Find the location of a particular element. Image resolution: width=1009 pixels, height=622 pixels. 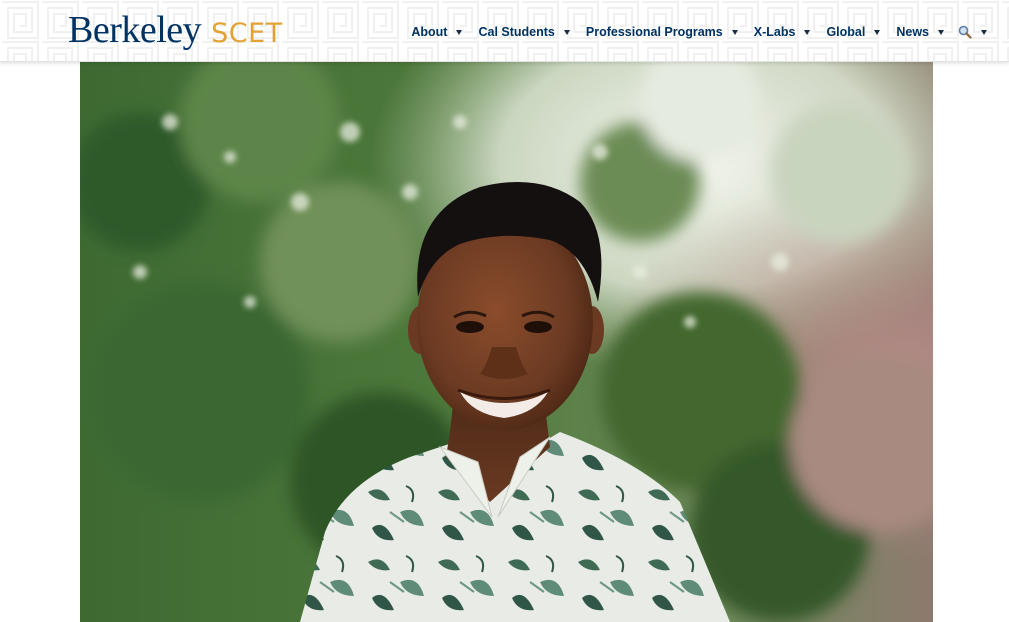

nav-item-label: About is located at coordinates (429, 32).